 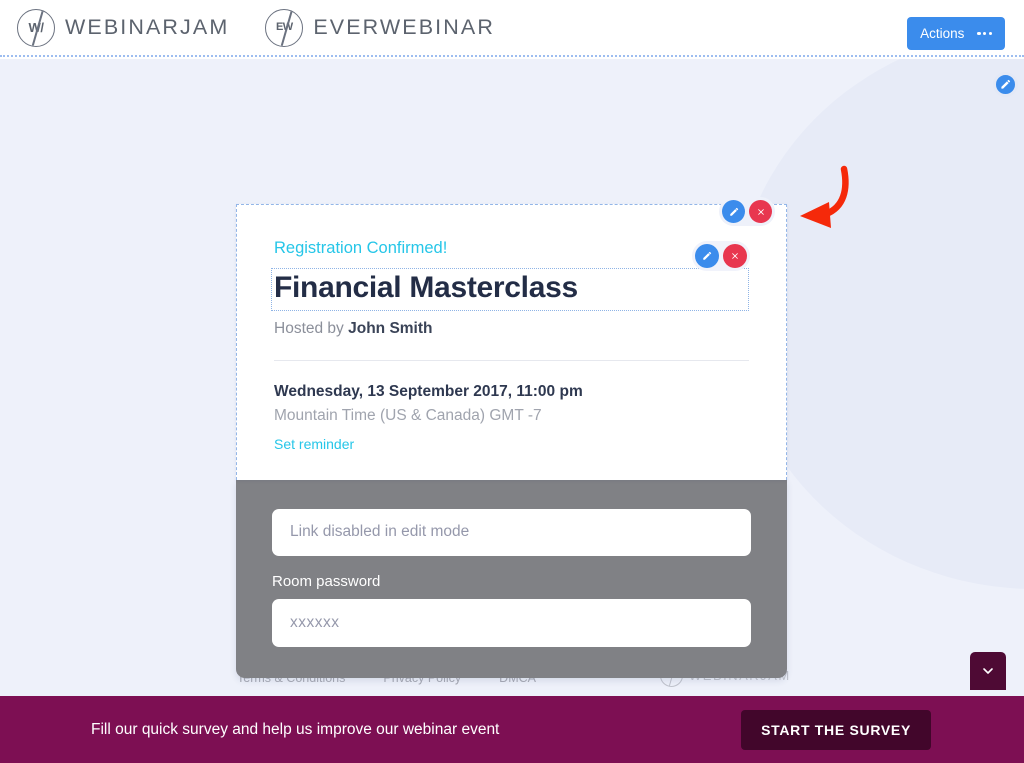 I want to click on registration-confirmed-text: Registration Confirmed!, so click(x=361, y=248).